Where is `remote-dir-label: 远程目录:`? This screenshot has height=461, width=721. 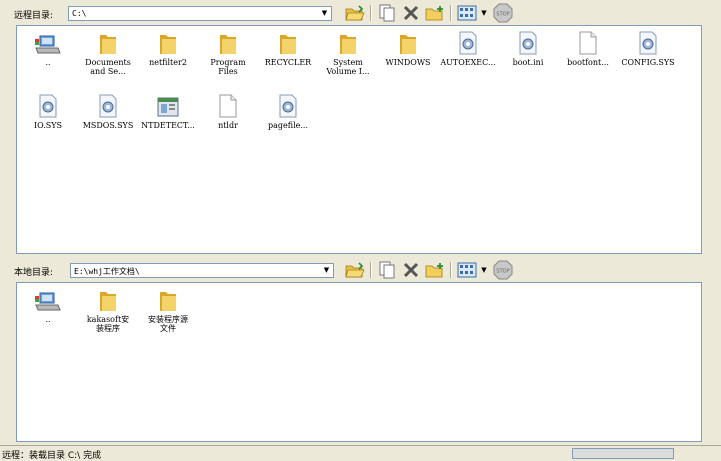 remote-dir-label: 远程目录: is located at coordinates (34, 16).